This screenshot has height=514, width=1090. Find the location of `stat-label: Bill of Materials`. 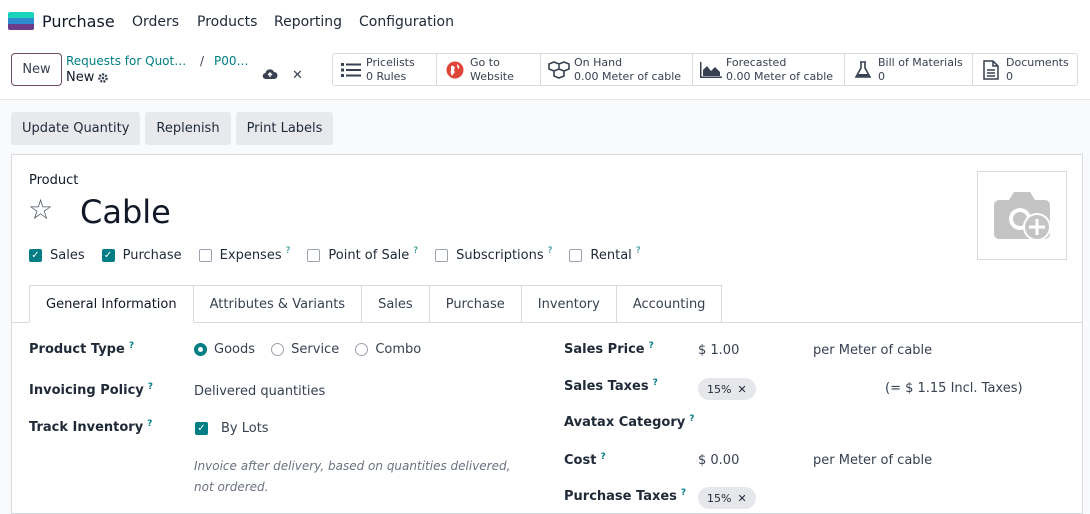

stat-label: Bill of Materials is located at coordinates (920, 62).